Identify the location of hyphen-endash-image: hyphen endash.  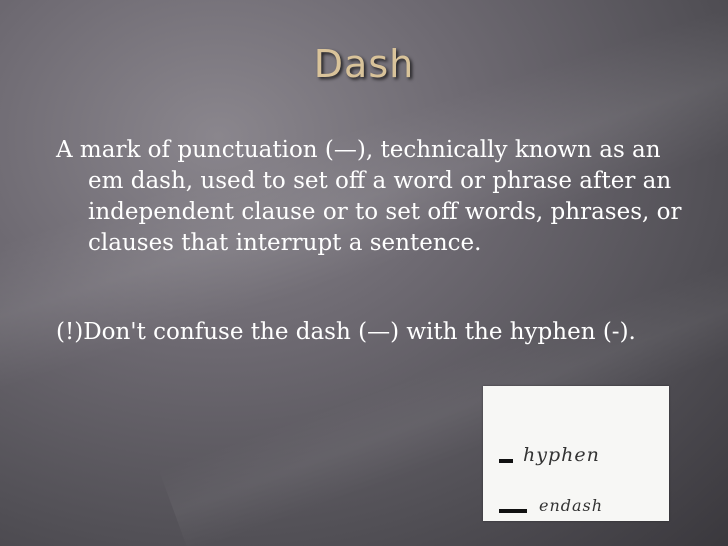
(576, 453).